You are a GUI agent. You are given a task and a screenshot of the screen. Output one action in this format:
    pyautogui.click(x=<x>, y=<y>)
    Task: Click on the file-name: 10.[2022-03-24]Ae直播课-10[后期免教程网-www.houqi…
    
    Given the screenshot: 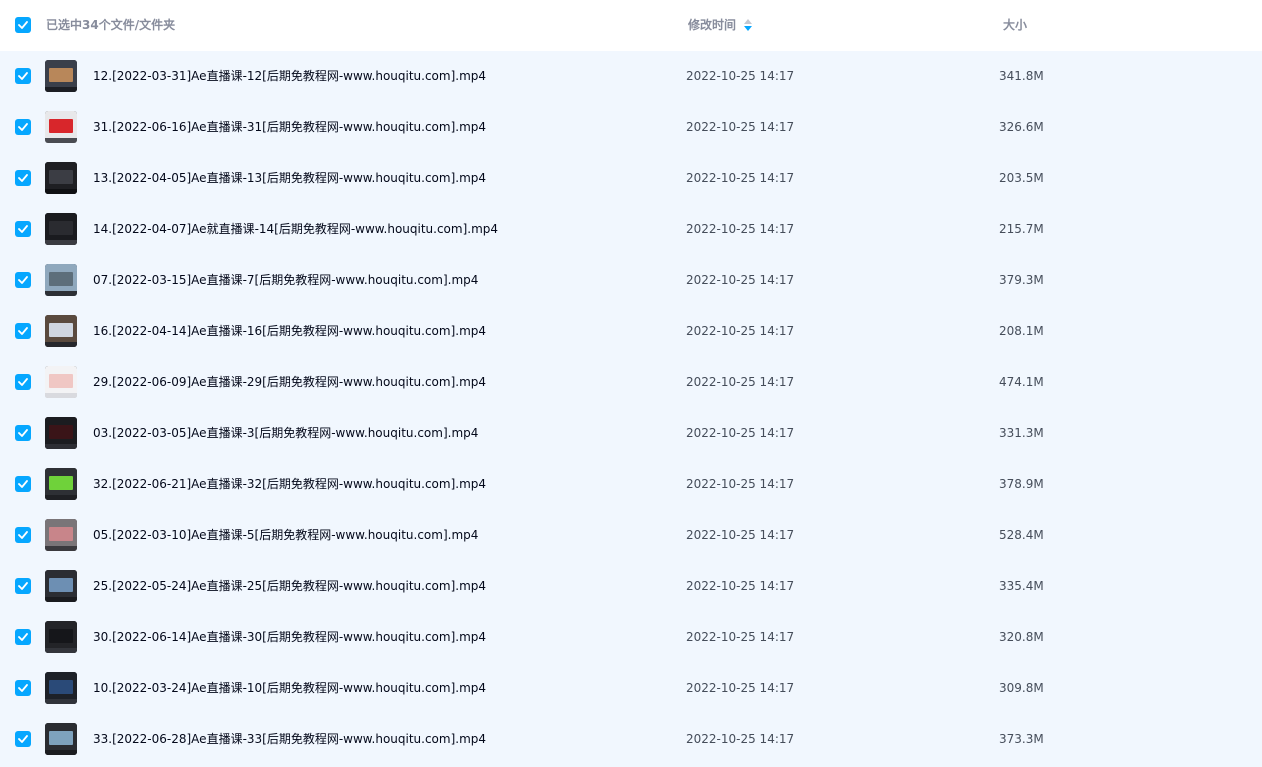 What is the action you would take?
    pyautogui.click(x=289, y=688)
    